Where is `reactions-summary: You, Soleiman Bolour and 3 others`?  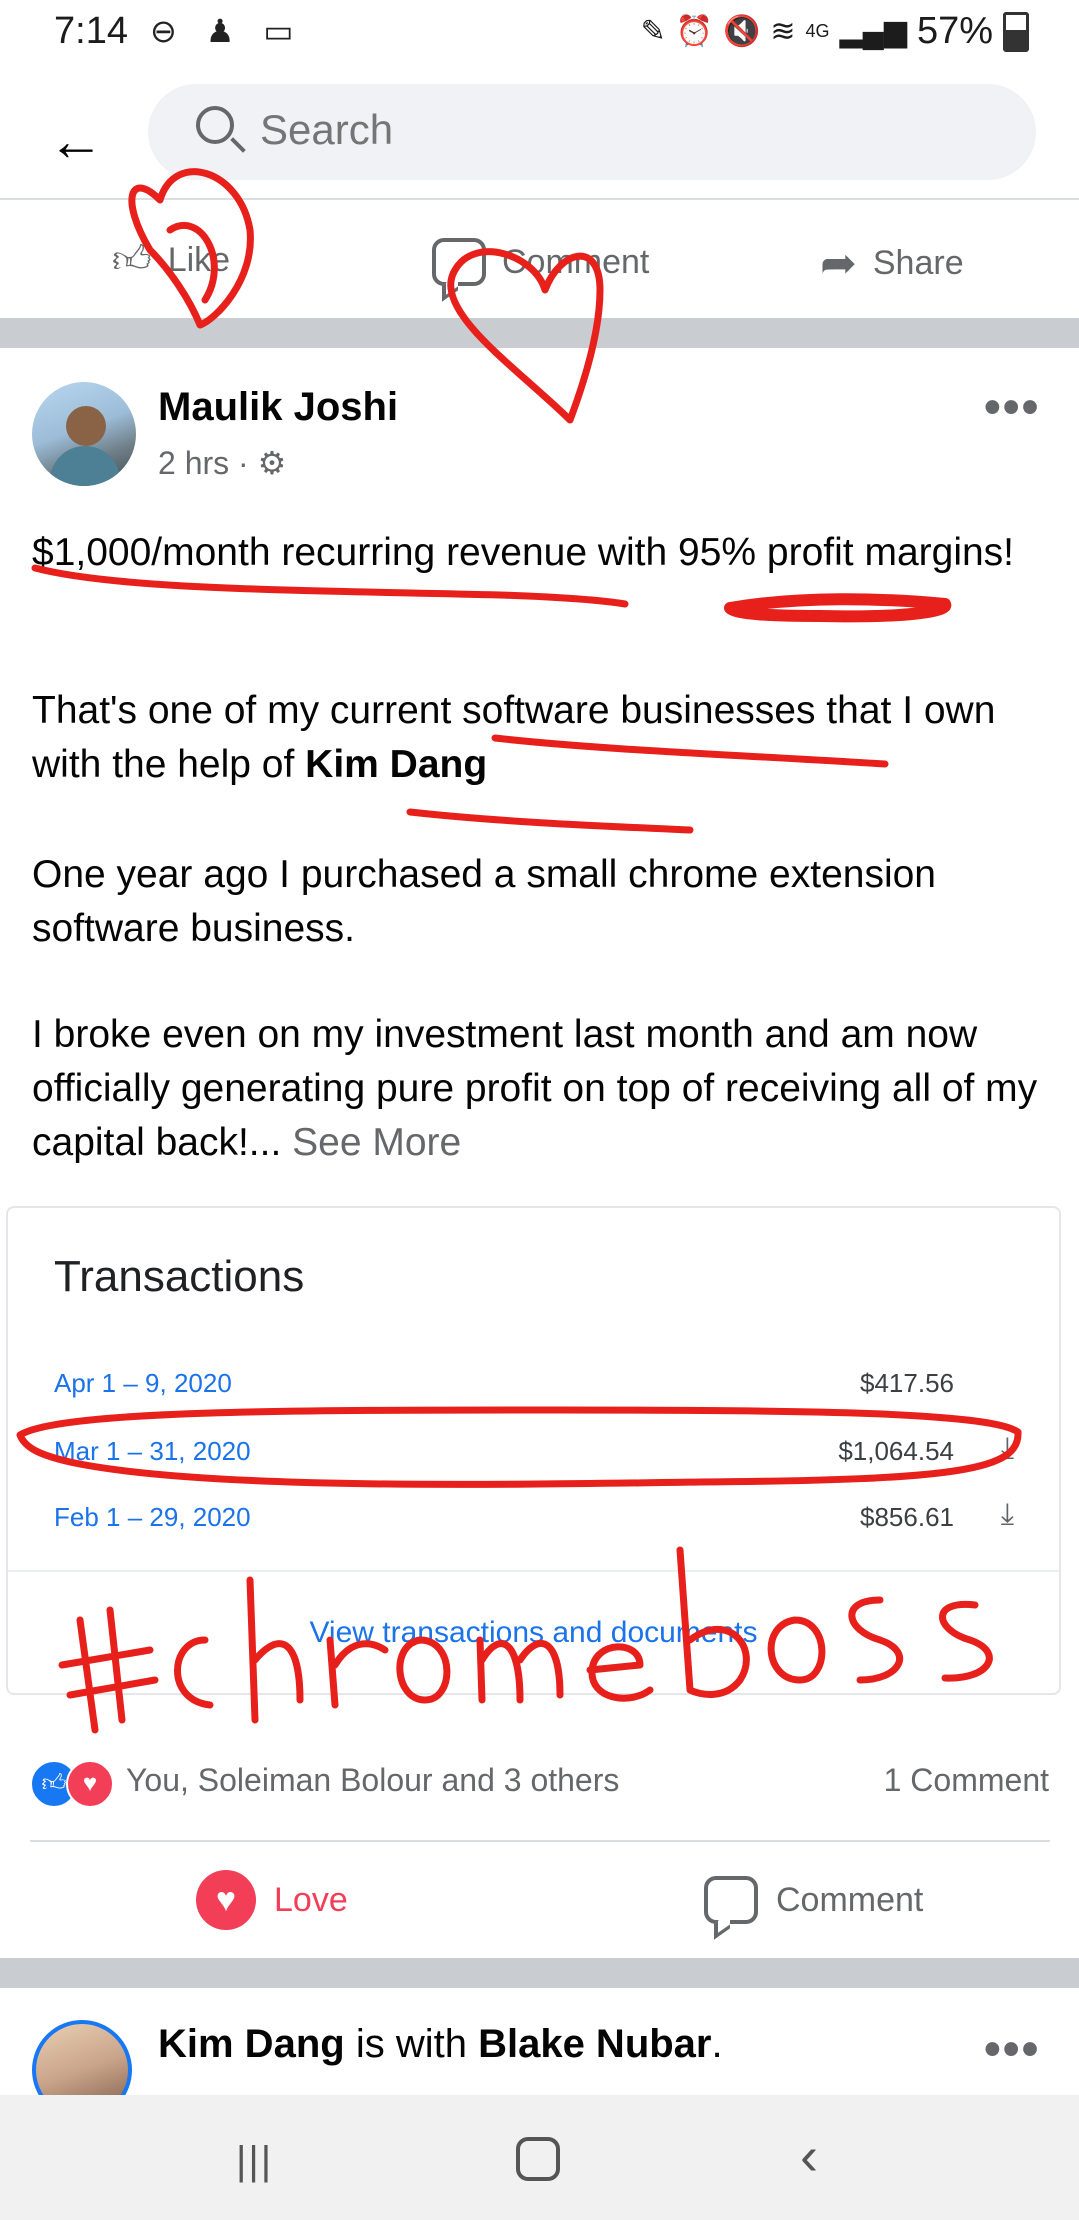 reactions-summary: You, Soleiman Bolour and 3 others is located at coordinates (372, 1780).